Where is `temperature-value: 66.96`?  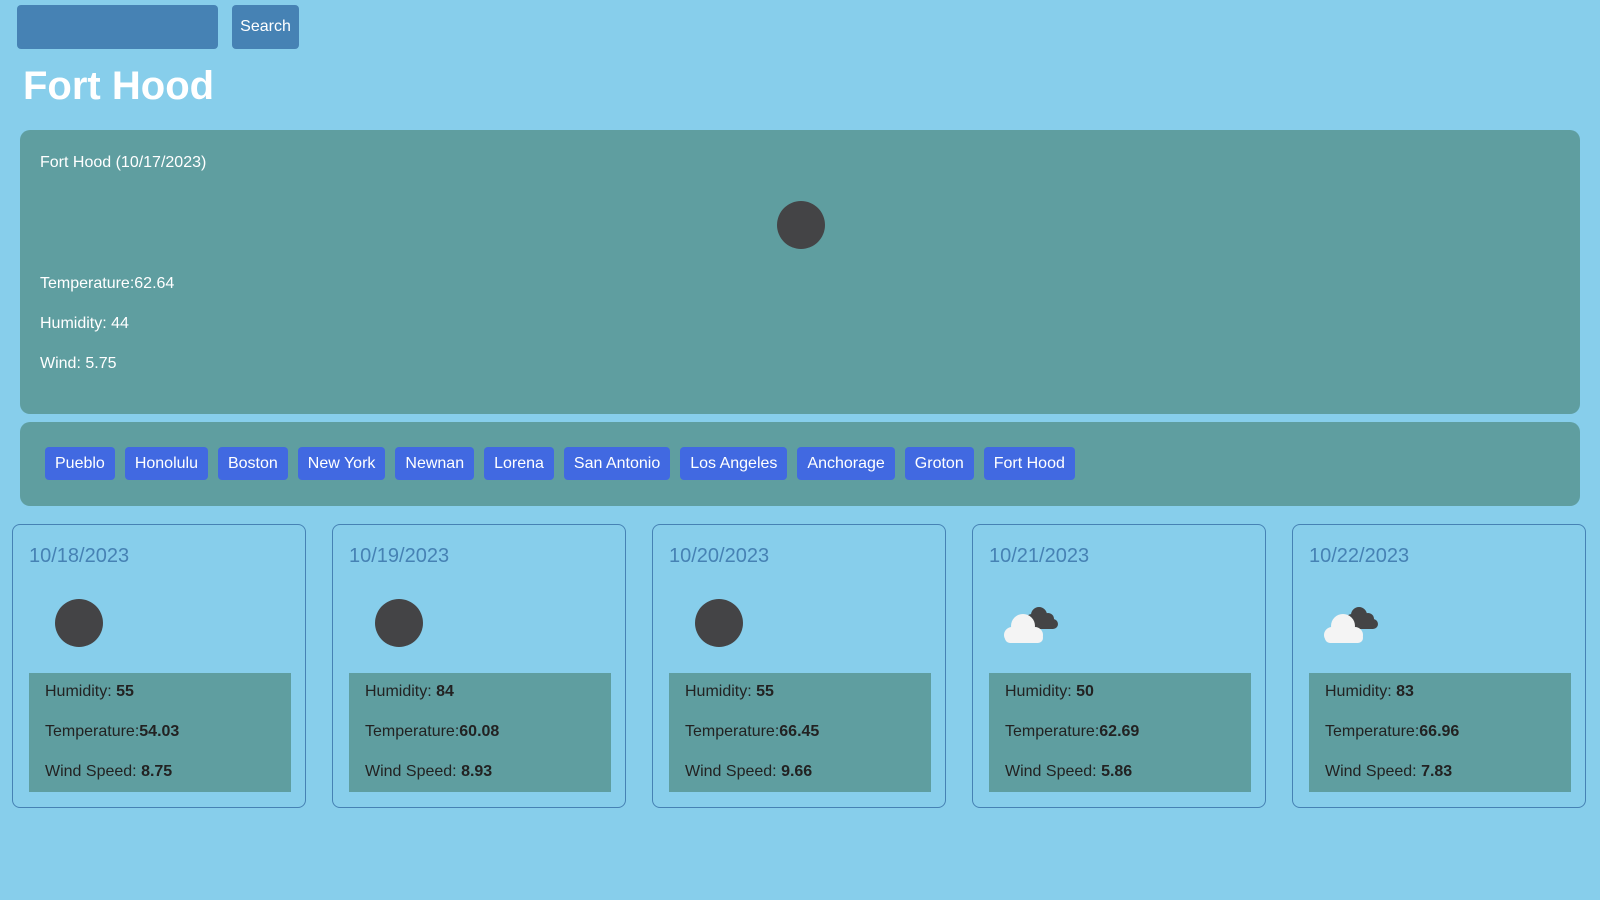 temperature-value: 66.96 is located at coordinates (1439, 731).